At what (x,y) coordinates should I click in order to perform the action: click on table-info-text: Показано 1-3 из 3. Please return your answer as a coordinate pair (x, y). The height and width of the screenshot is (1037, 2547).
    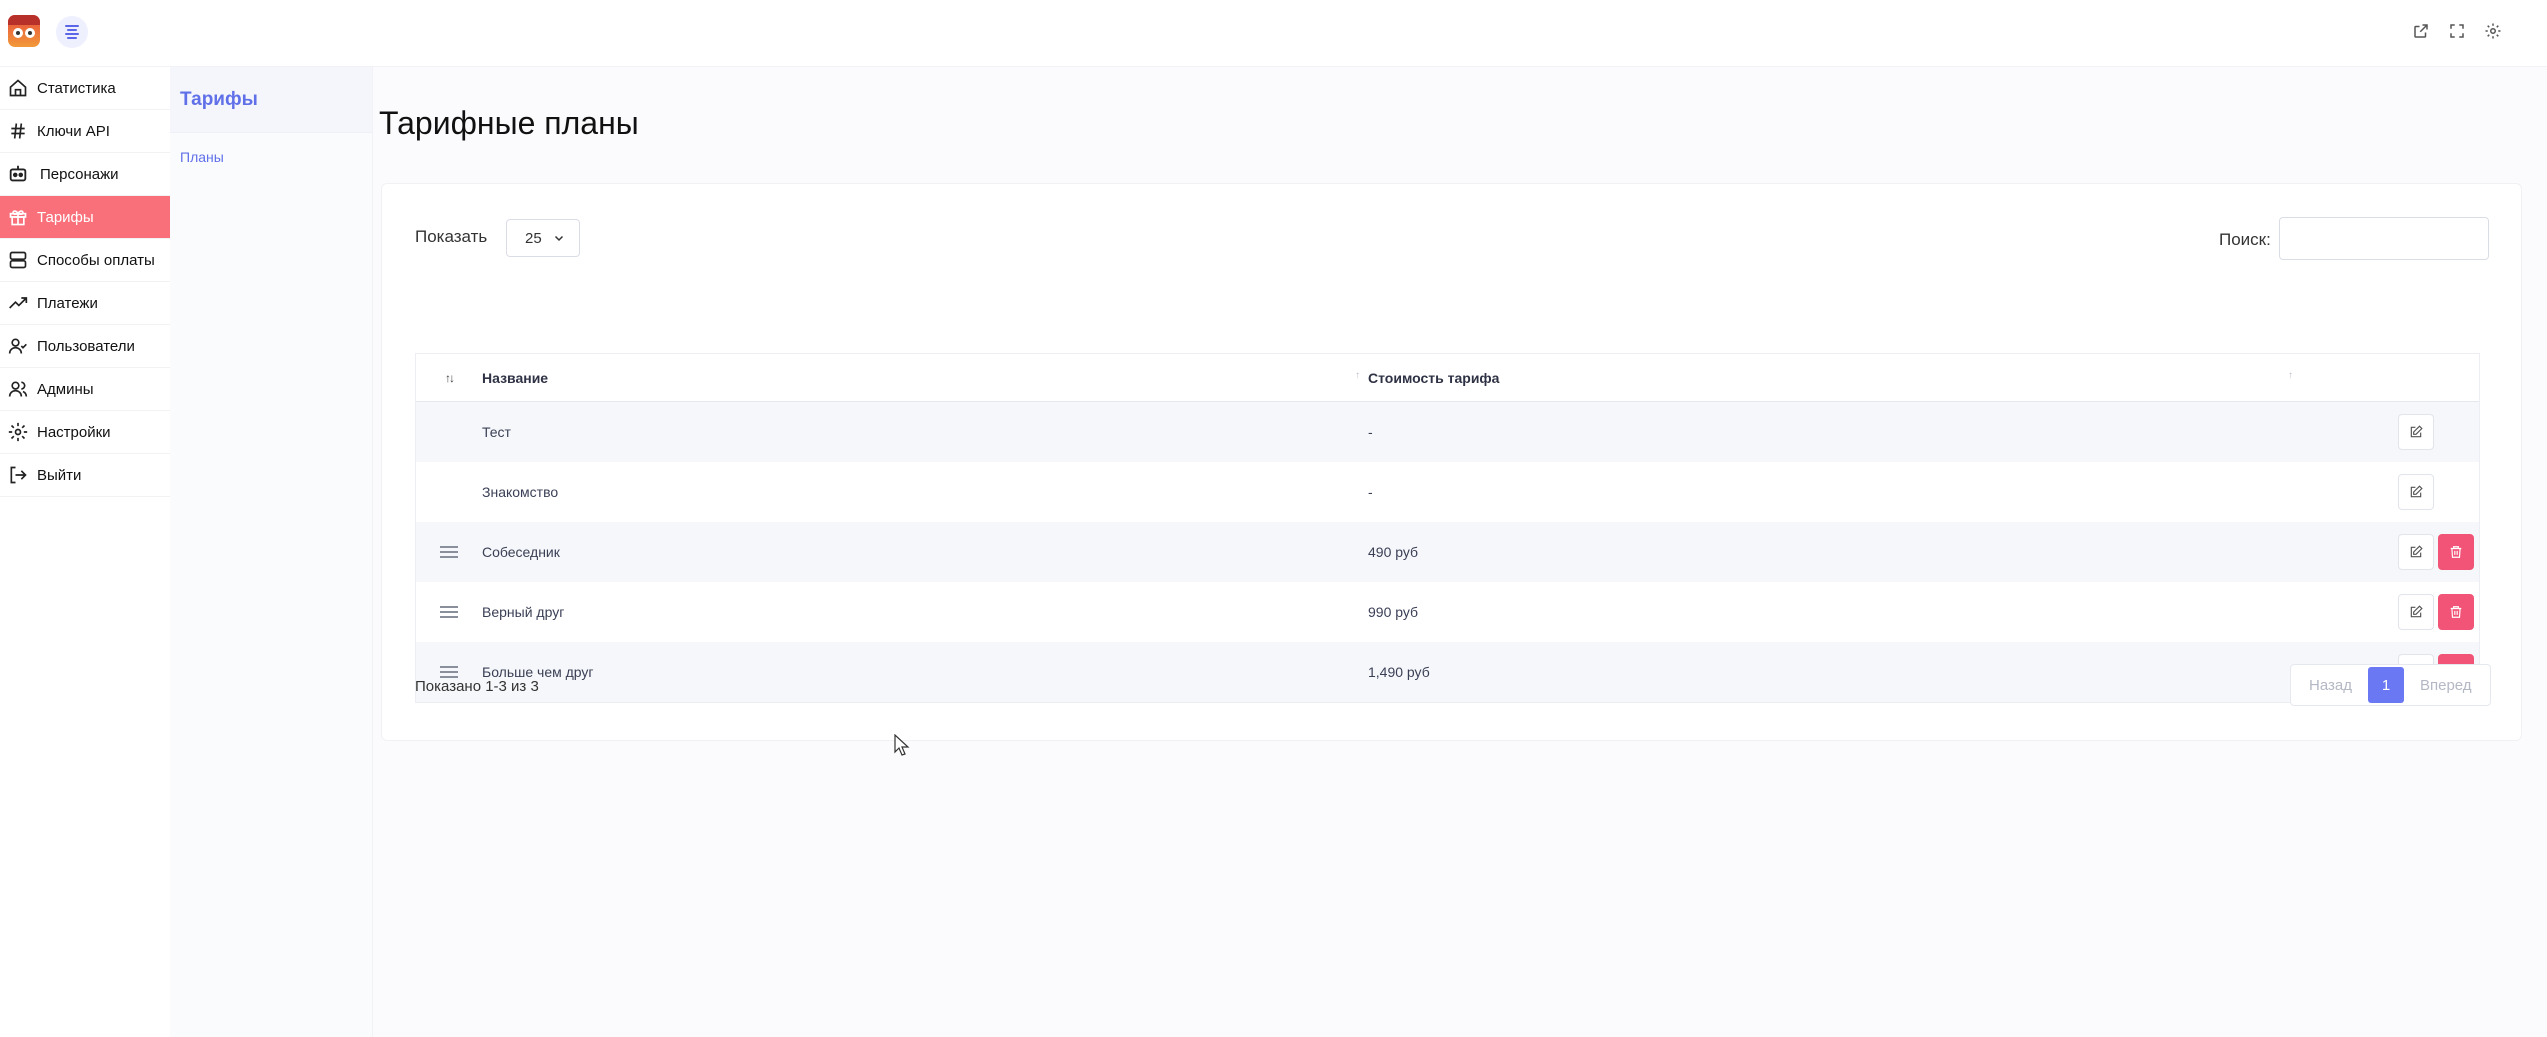
    Looking at the image, I should click on (477, 686).